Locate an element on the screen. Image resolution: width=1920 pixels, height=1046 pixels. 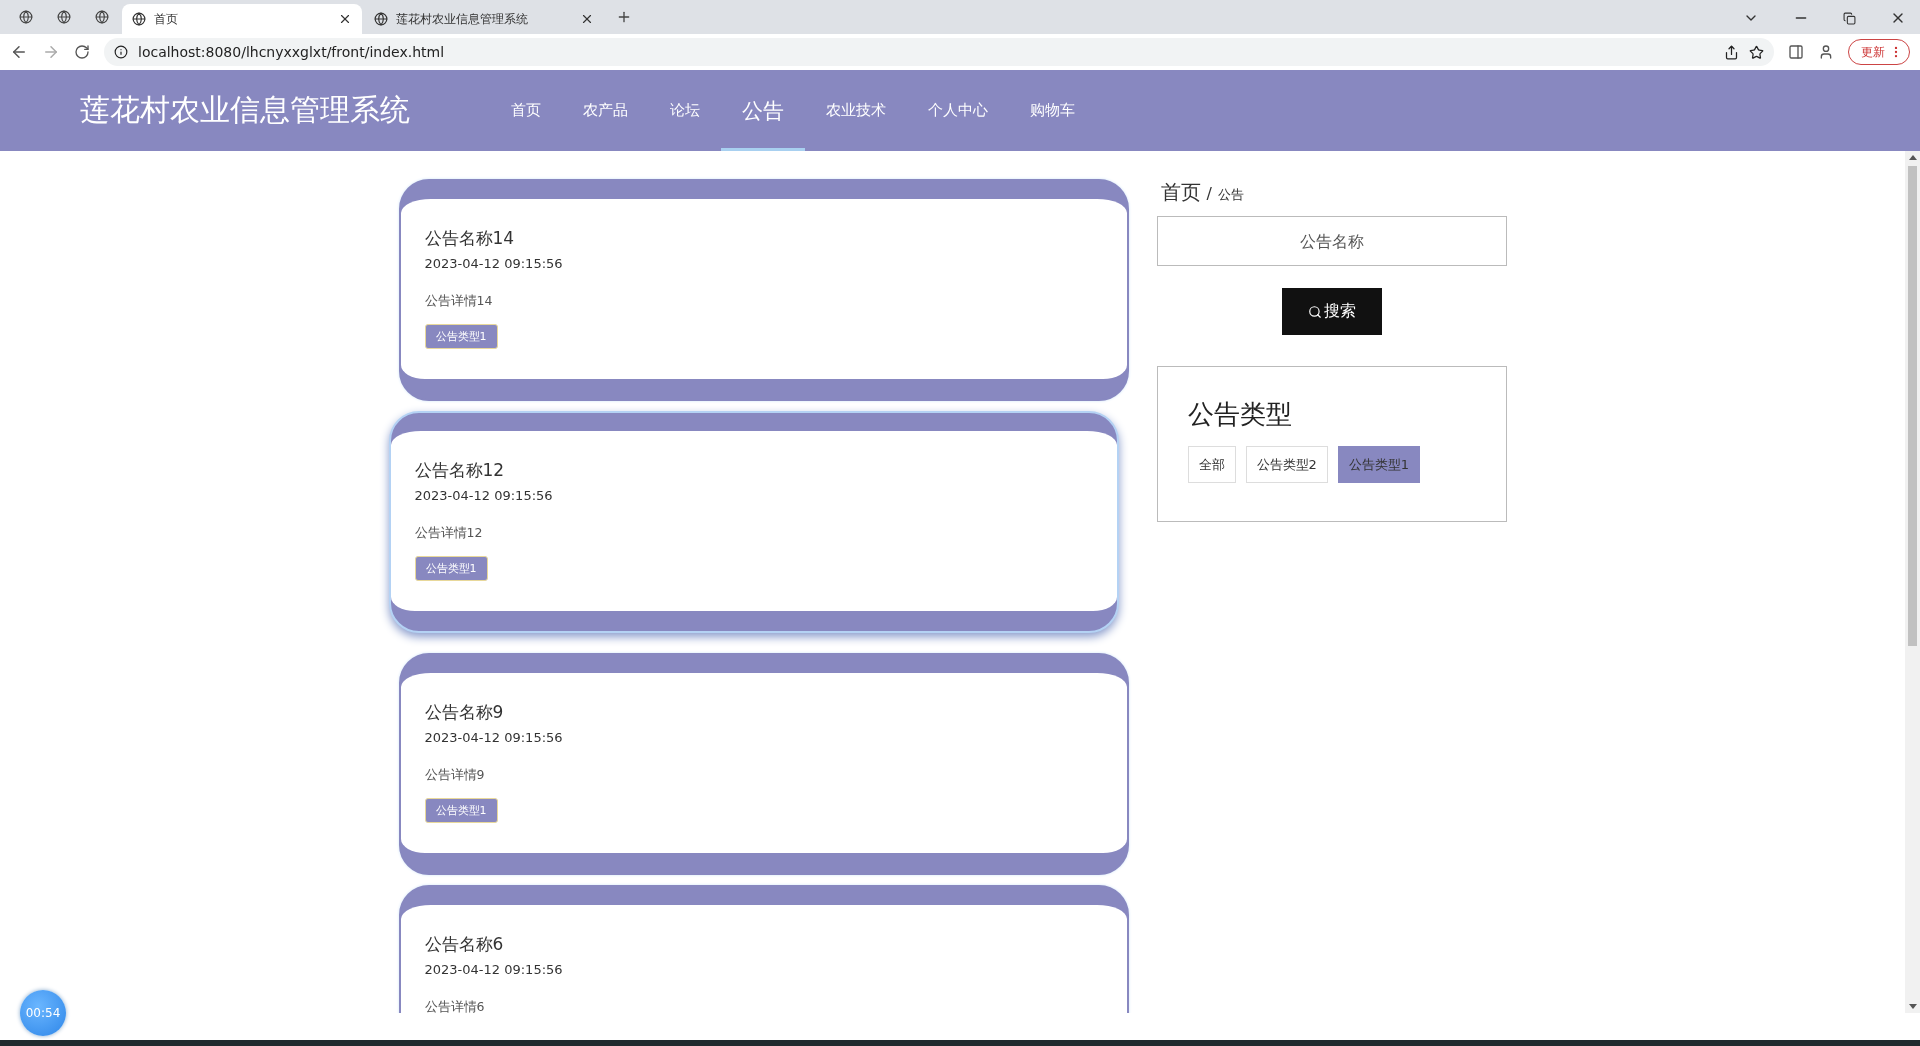
address-field: localhost:8080/lhcnyxxglxt/front/index.html is located at coordinates (939, 52).